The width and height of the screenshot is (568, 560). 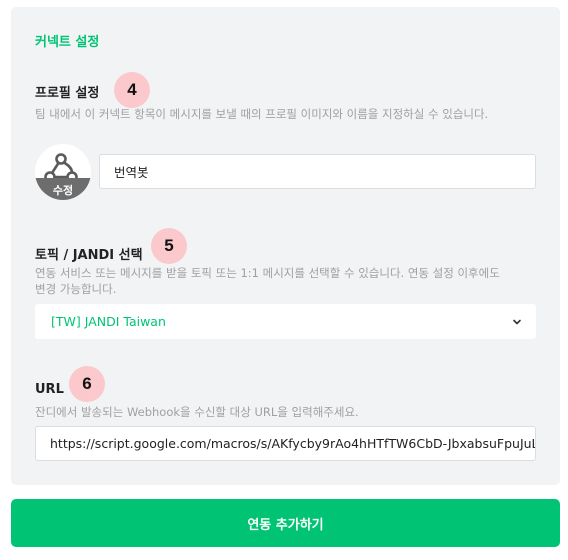 What do you see at coordinates (89, 255) in the screenshot?
I see `topic-select-label: 토픽 / JANDI 선택` at bounding box center [89, 255].